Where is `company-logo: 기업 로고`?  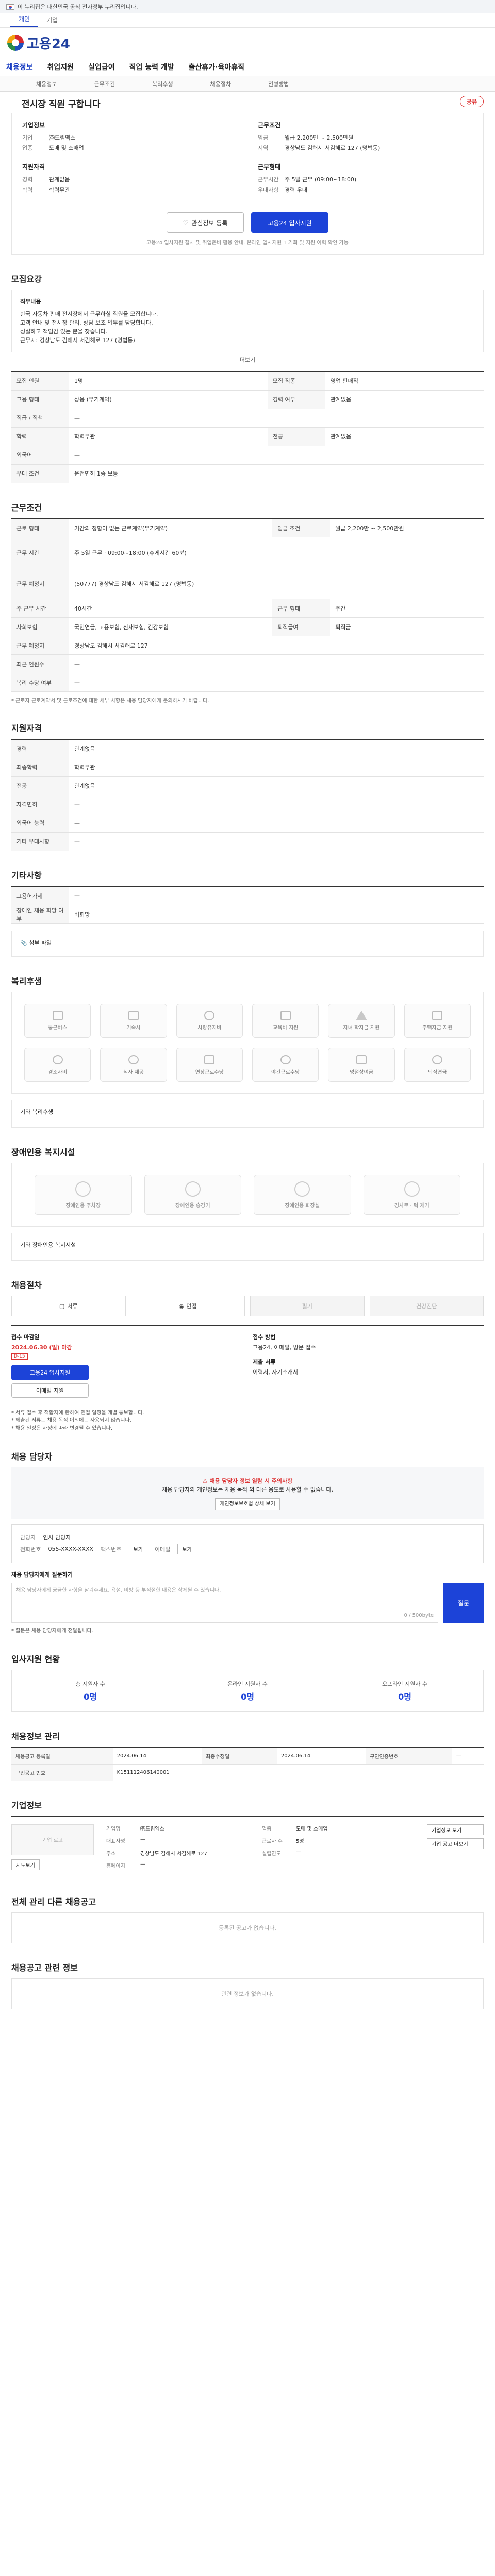
company-logo: 기업 로고 is located at coordinates (53, 1839).